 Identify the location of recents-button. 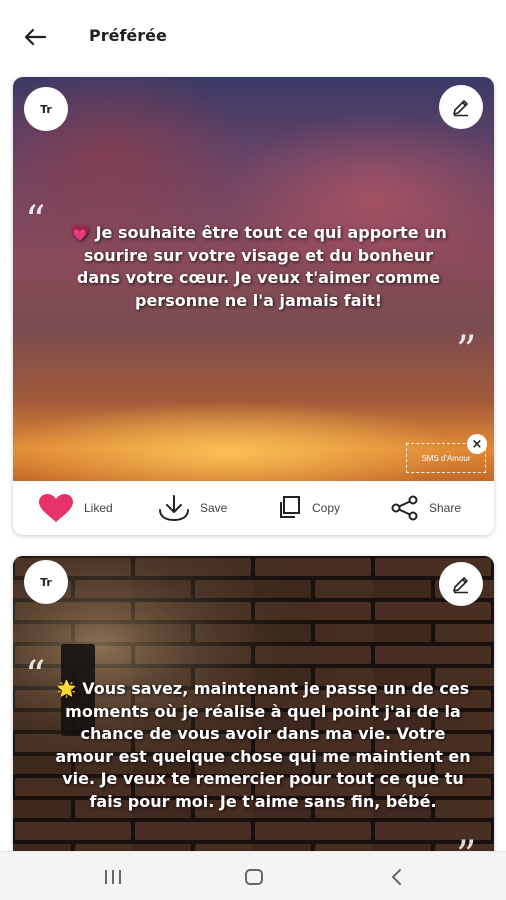
(113, 877).